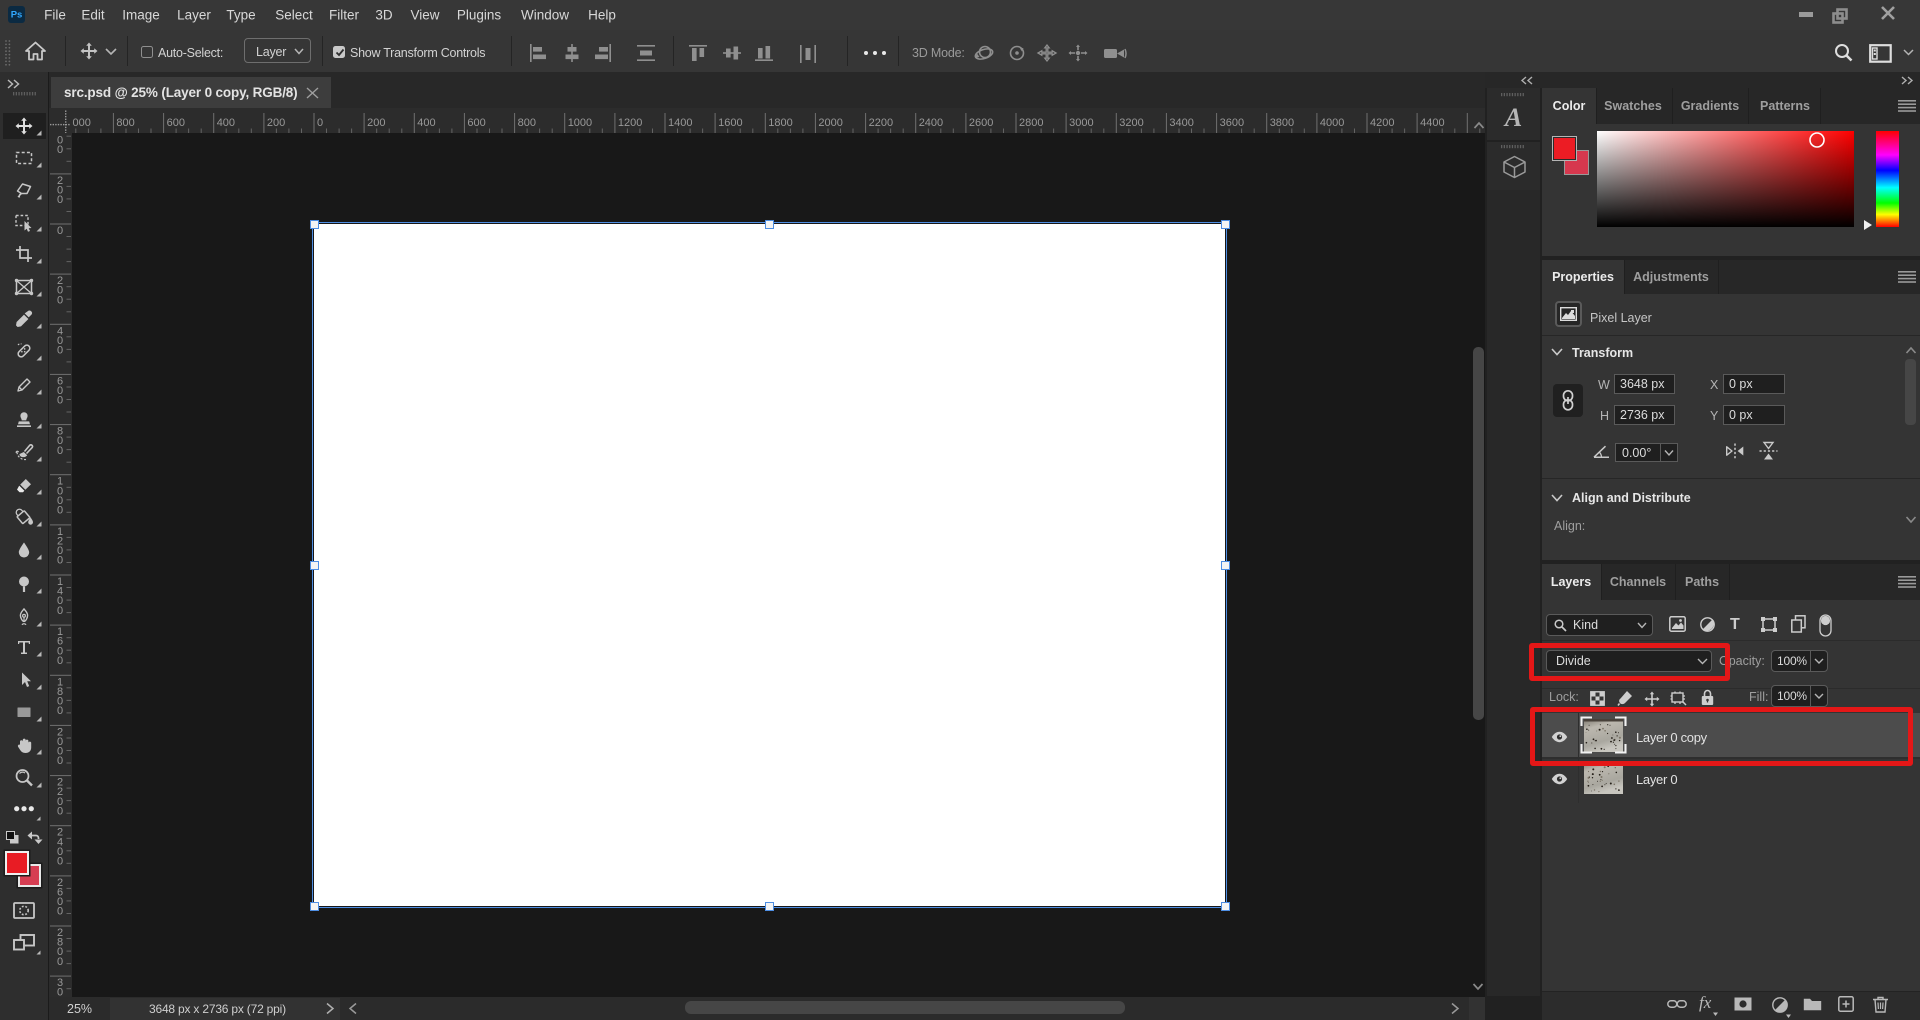 Image resolution: width=1920 pixels, height=1020 pixels. What do you see at coordinates (82, 123) in the screenshot?
I see `svg-text: 000` at bounding box center [82, 123].